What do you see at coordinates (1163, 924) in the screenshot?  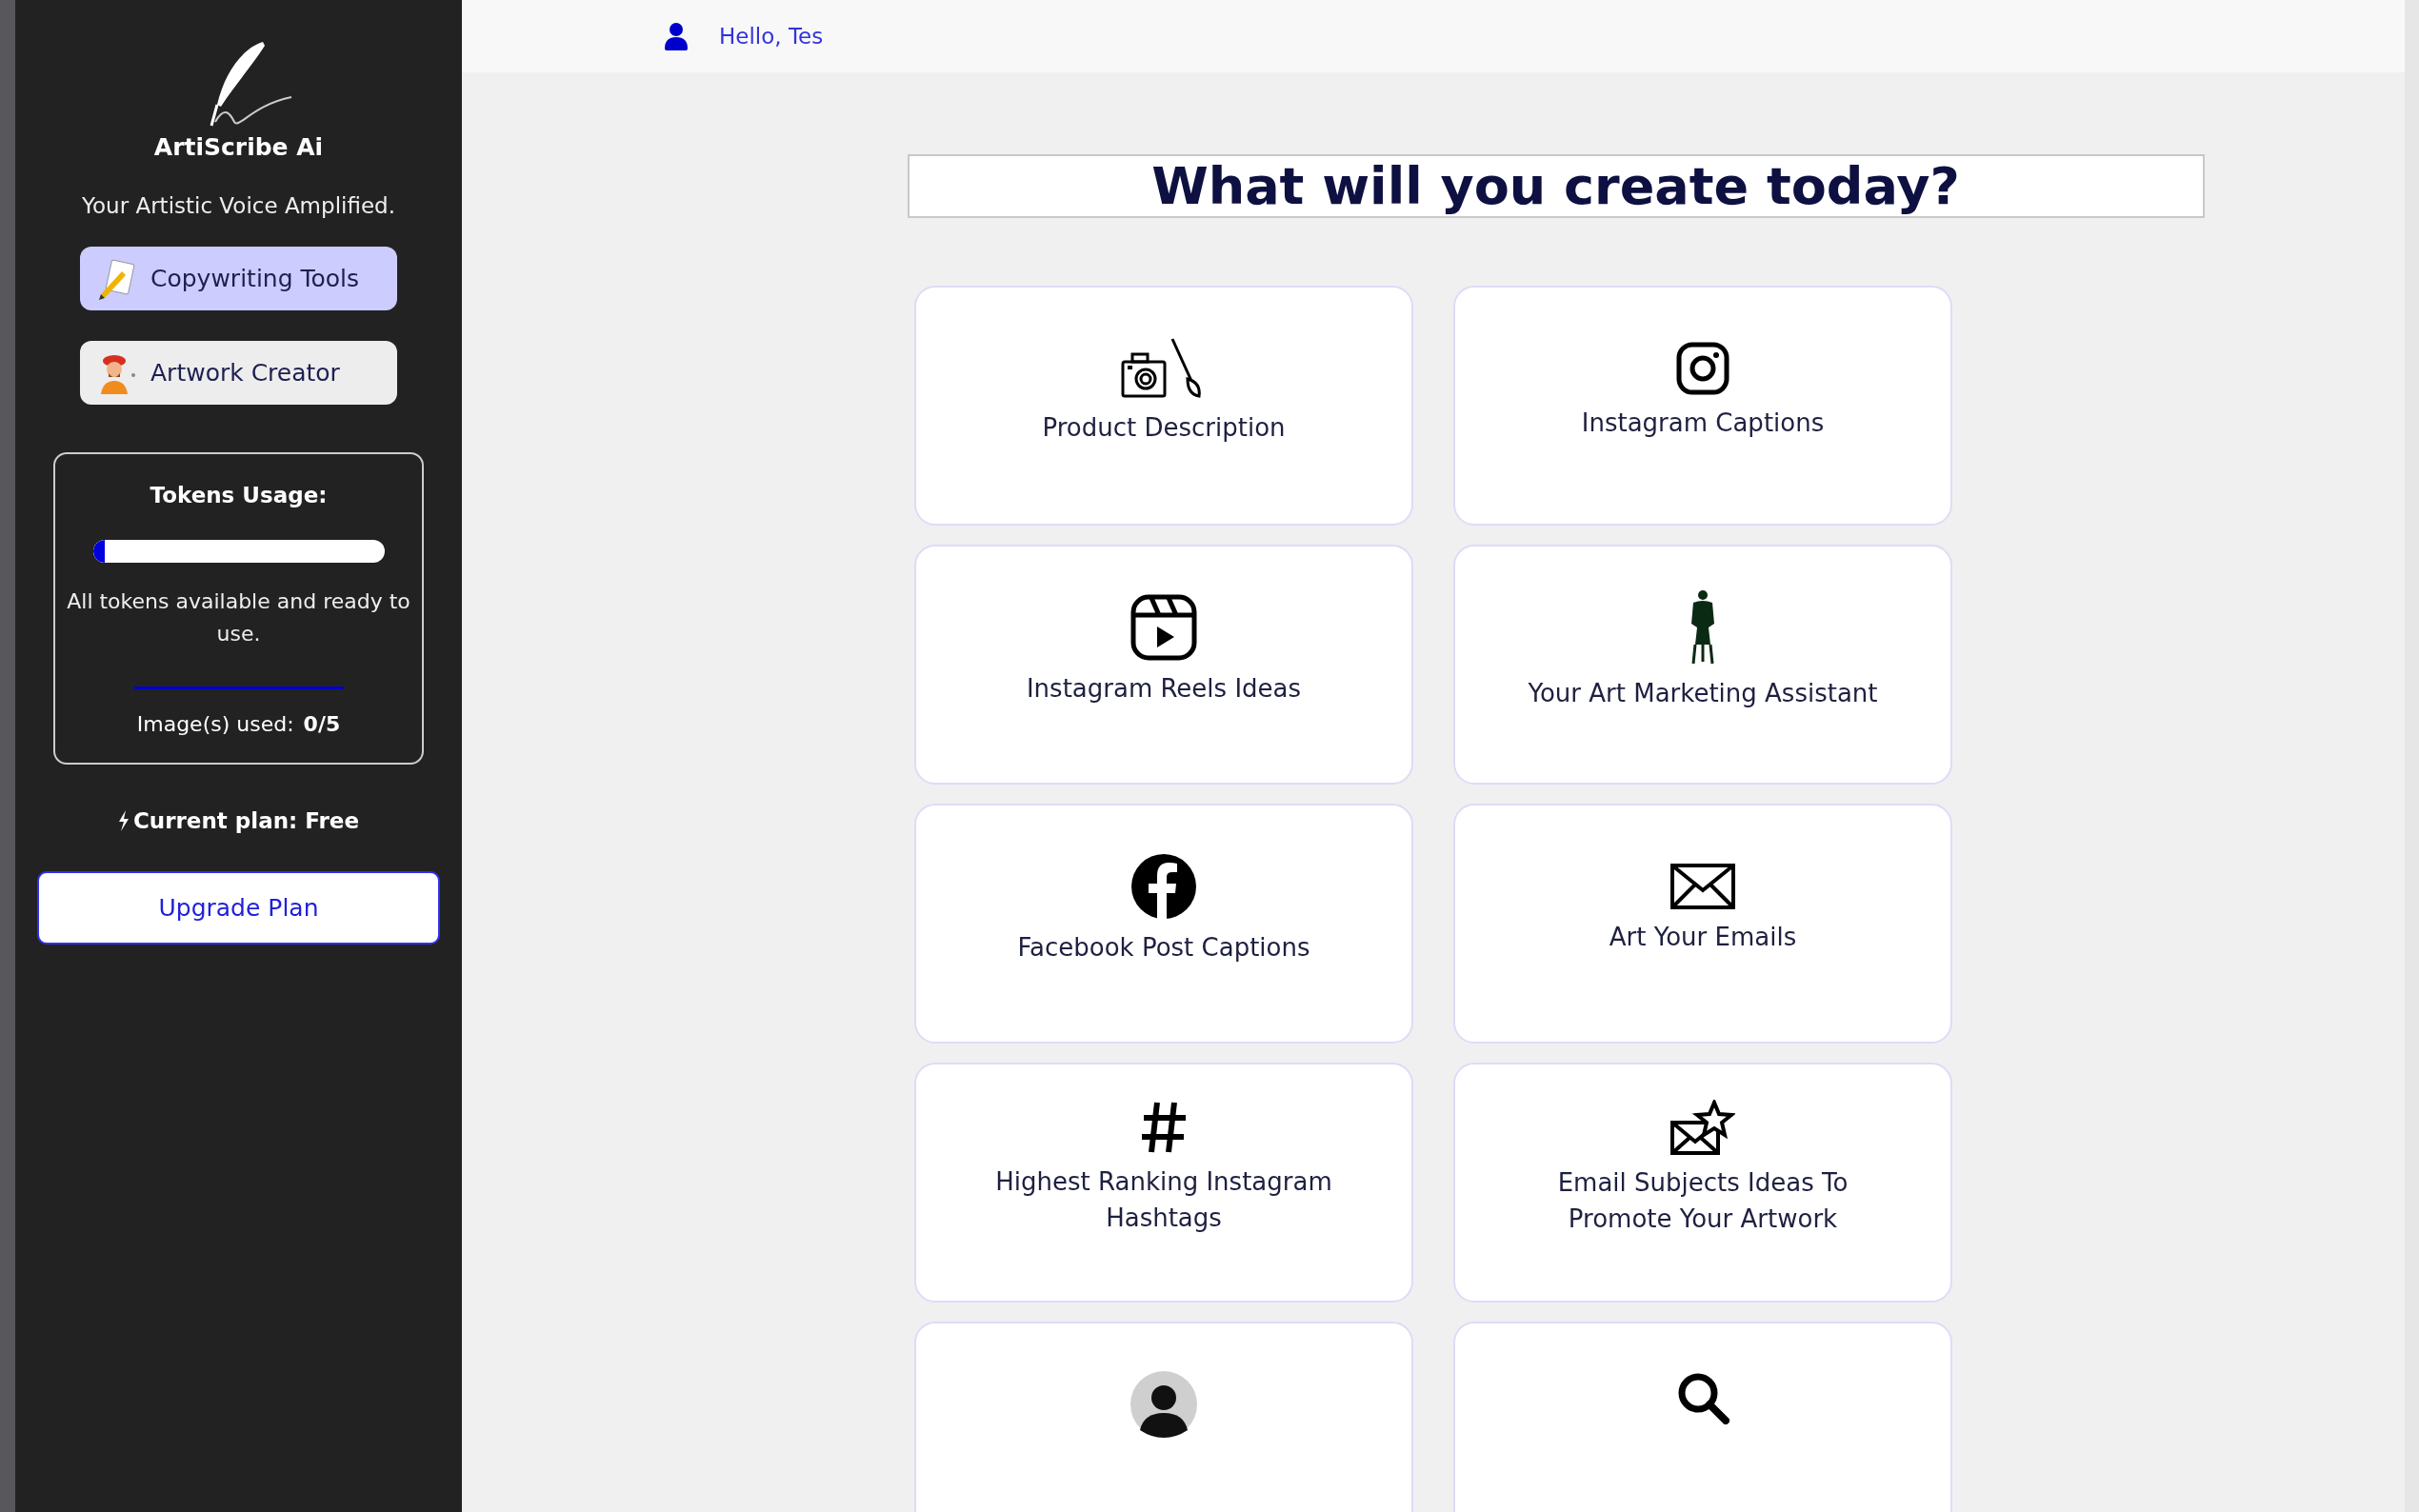 I see `tool-card: Facebook Post Captions` at bounding box center [1163, 924].